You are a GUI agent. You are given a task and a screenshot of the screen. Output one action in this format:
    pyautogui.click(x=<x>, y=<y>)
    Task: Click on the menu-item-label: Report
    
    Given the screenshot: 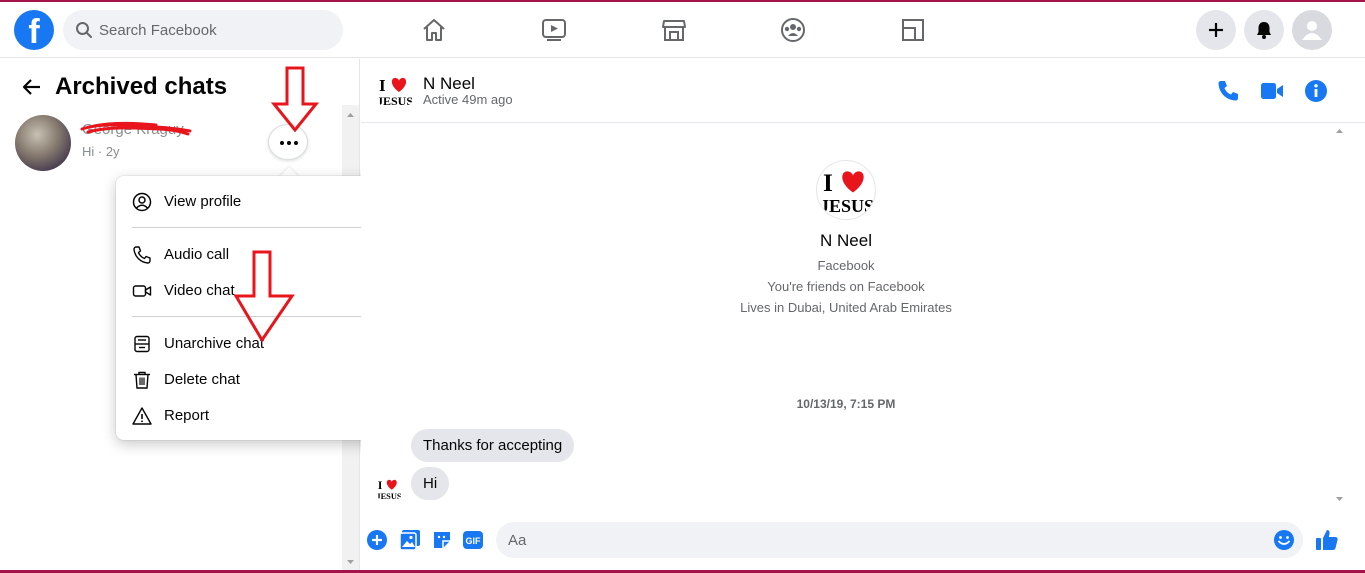 What is the action you would take?
    pyautogui.click(x=187, y=415)
    